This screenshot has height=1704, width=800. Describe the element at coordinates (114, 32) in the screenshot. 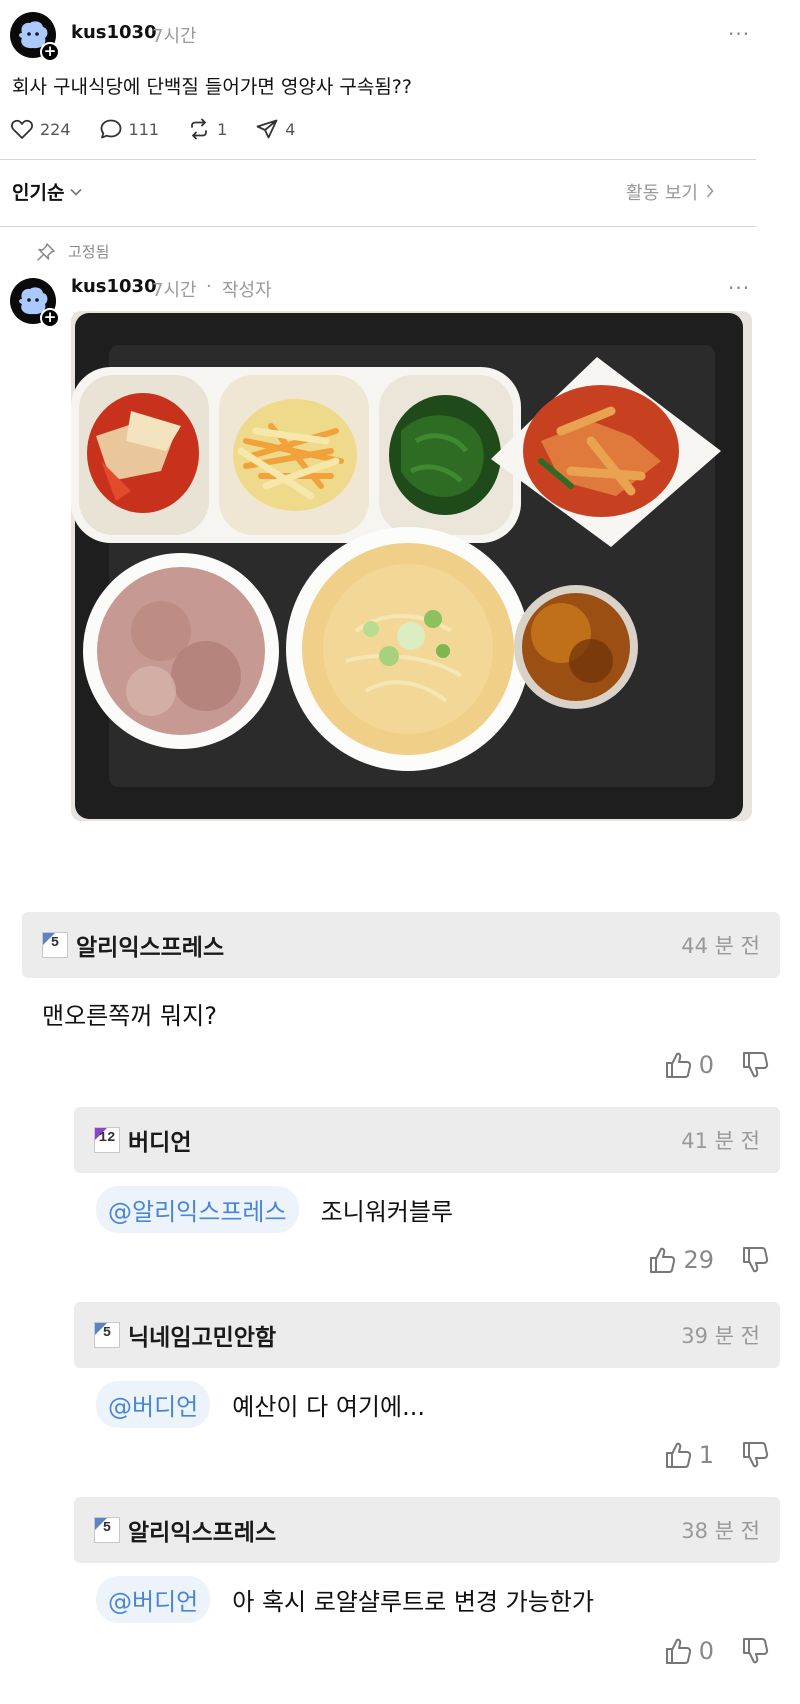

I see `post-username: kus1030` at that location.